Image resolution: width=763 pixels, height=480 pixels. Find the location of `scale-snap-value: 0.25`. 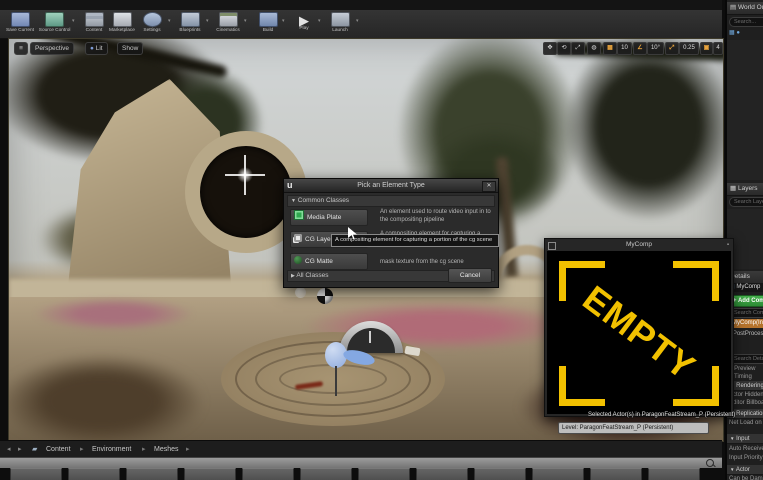

scale-snap-value: 0.25 is located at coordinates (689, 48).